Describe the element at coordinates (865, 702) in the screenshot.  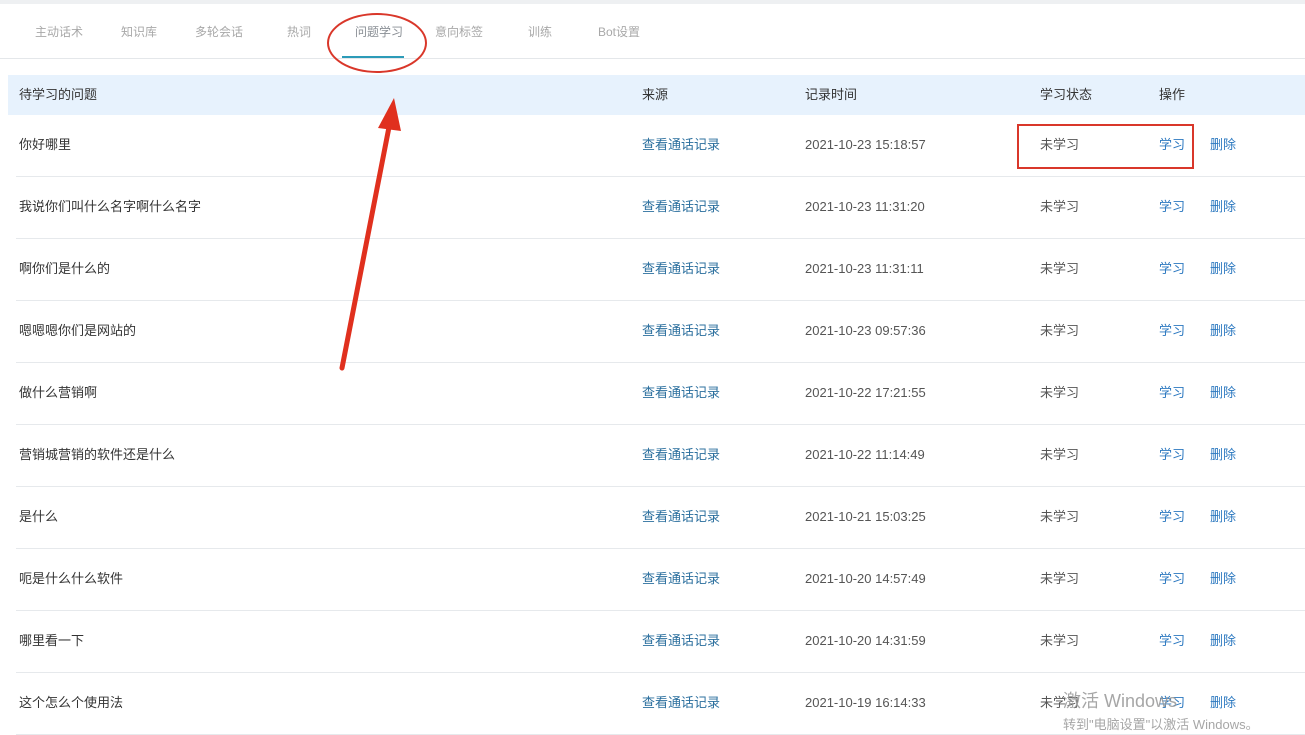
I see `record-time-cell: 2021-10-19 16:14:33` at that location.